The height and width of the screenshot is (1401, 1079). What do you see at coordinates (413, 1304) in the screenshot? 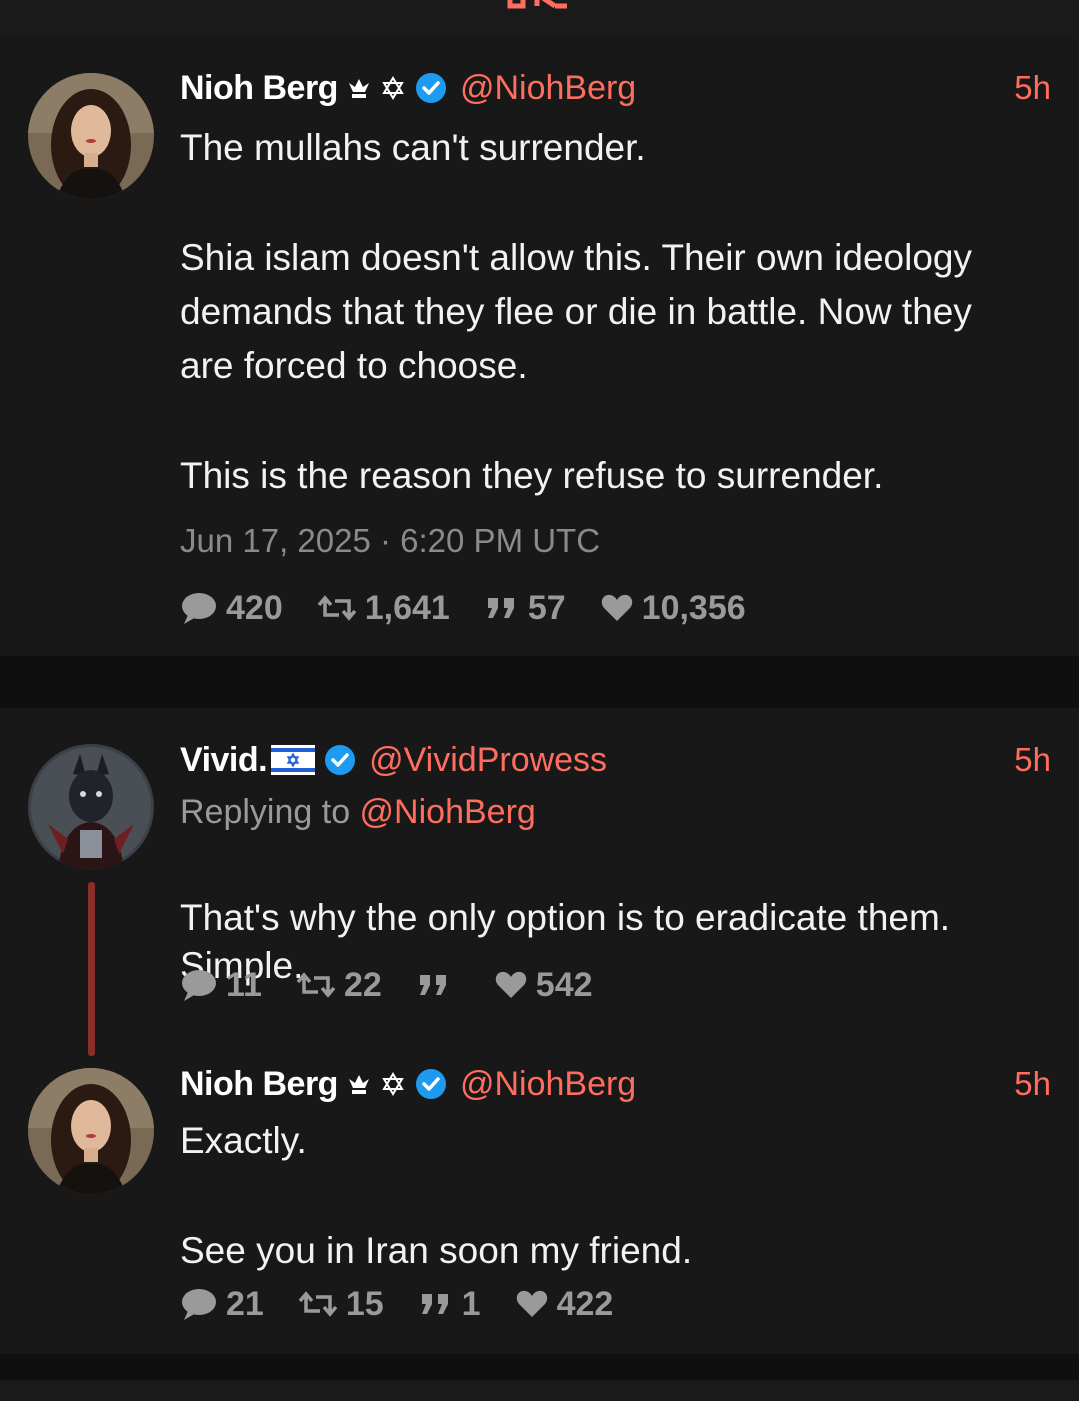
I see `tweet-stats: 21 15 1 422` at bounding box center [413, 1304].